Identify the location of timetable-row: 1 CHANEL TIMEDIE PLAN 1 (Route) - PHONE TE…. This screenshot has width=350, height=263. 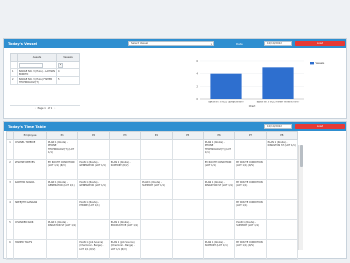
(152, 149).